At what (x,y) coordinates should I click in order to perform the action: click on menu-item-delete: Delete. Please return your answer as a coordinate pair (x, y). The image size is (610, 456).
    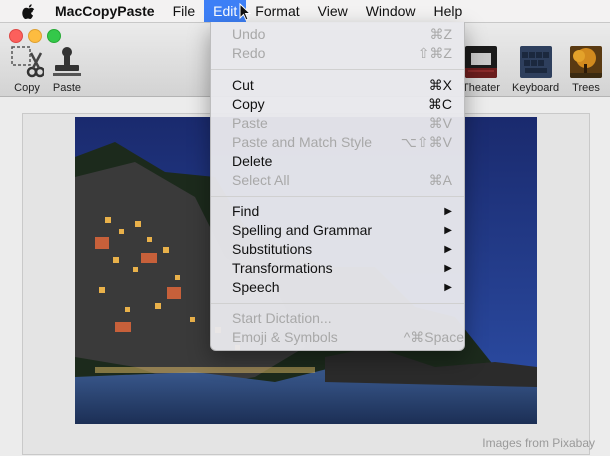
    Looking at the image, I should click on (337, 161).